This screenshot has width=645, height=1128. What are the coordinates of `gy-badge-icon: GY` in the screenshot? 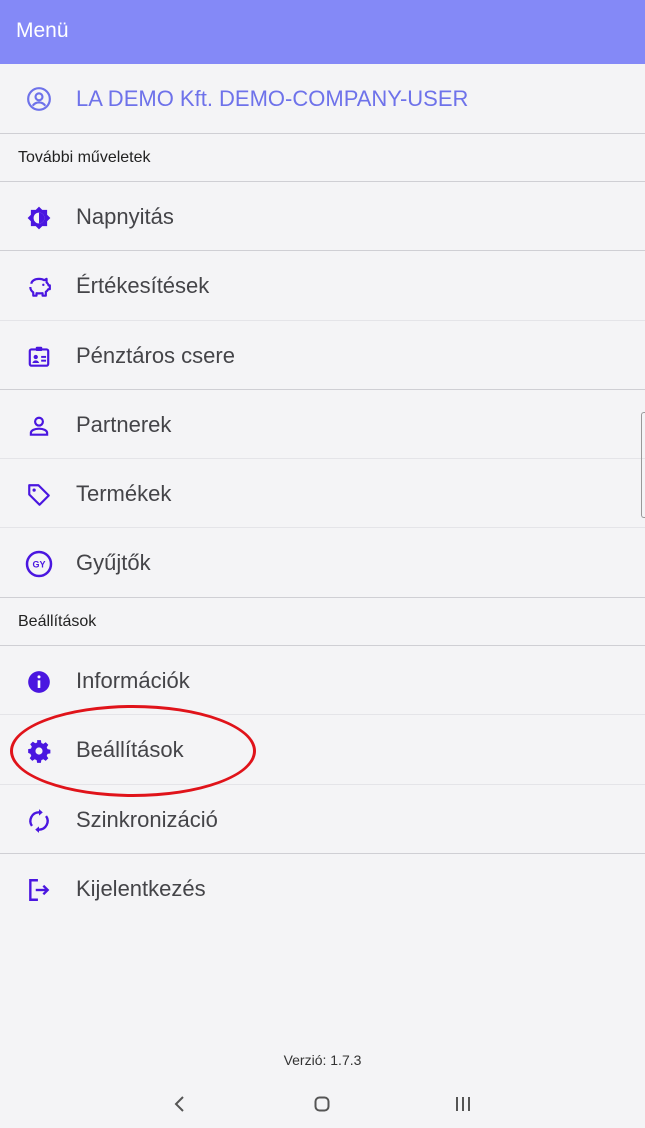 It's located at (39, 564).